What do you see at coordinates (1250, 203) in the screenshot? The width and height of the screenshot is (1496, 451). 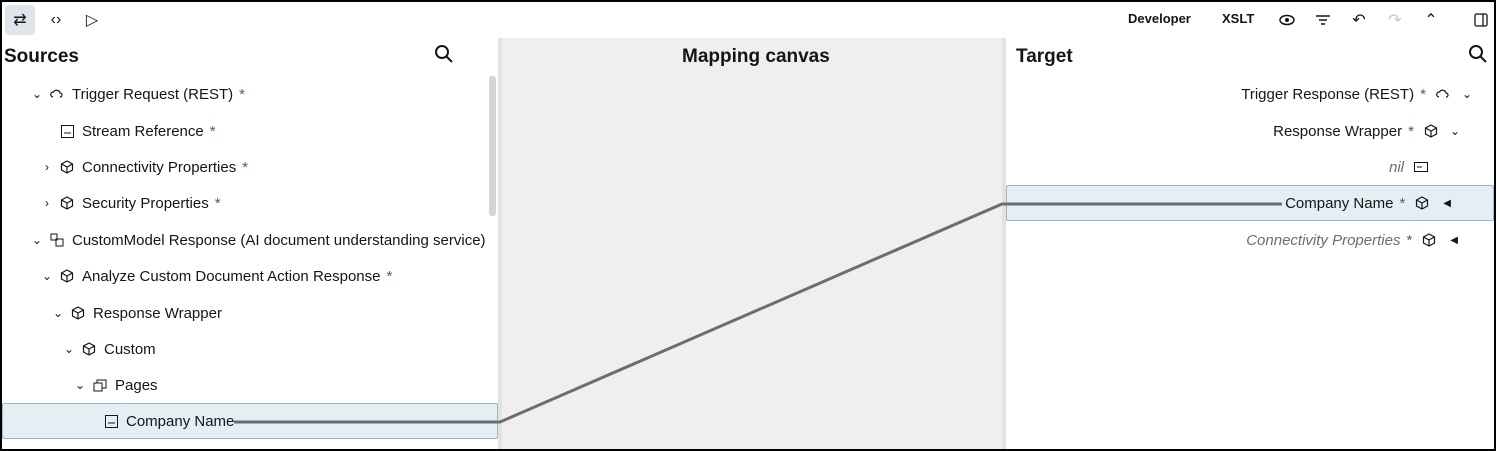 I see `target-tree-item-selected: Company Name * ◀` at bounding box center [1250, 203].